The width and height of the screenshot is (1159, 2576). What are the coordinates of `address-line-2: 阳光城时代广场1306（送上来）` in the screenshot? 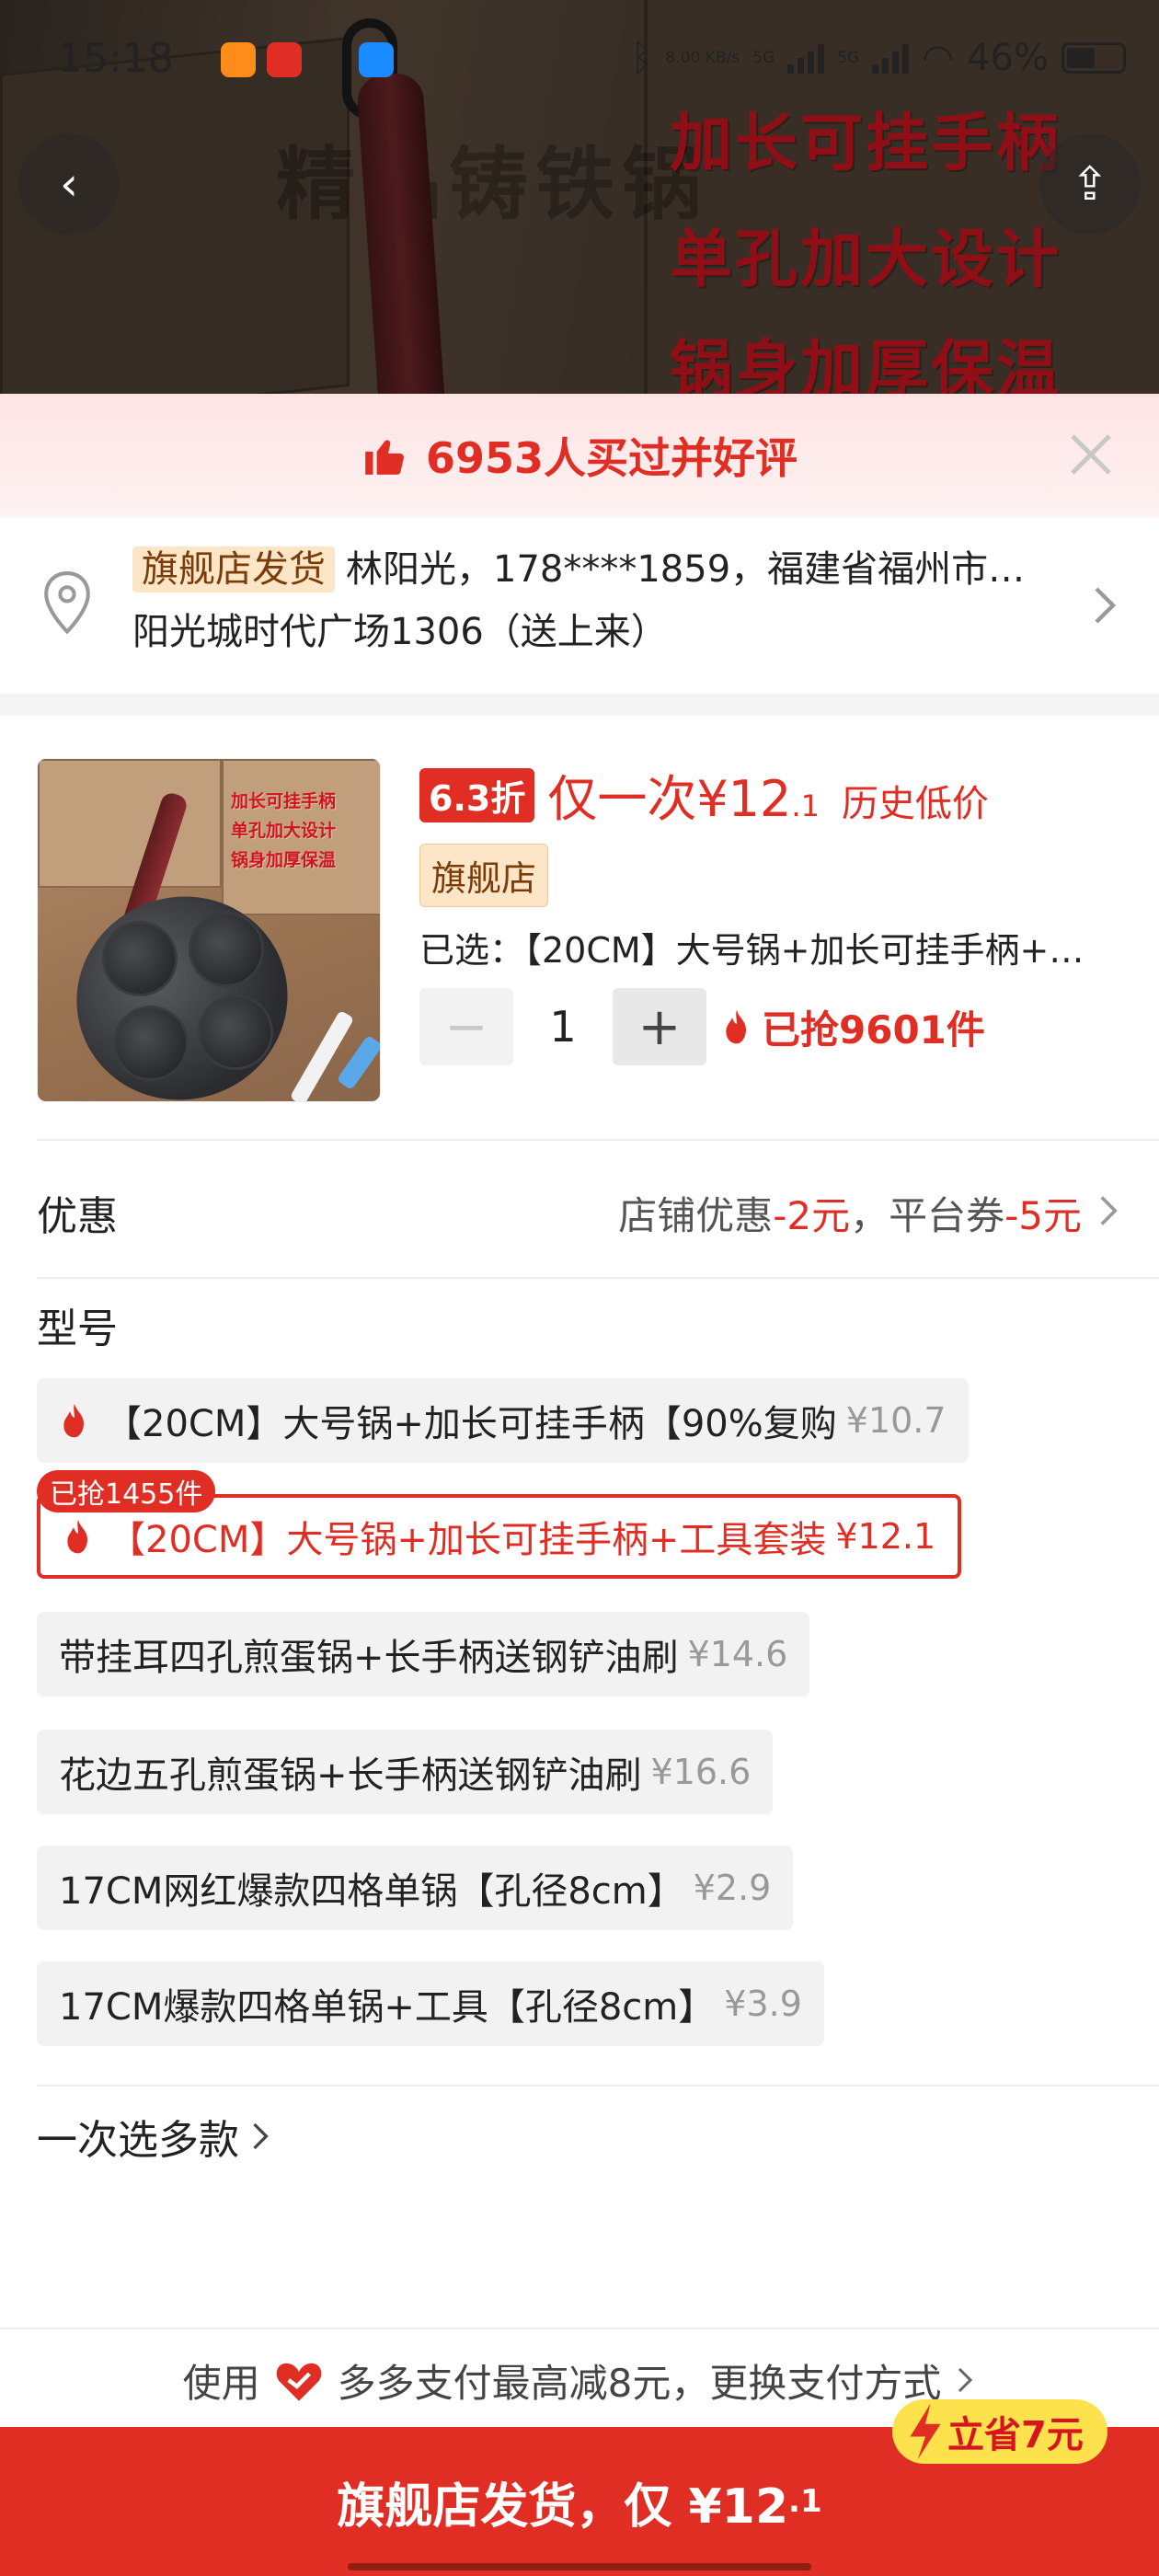 It's located at (400, 632).